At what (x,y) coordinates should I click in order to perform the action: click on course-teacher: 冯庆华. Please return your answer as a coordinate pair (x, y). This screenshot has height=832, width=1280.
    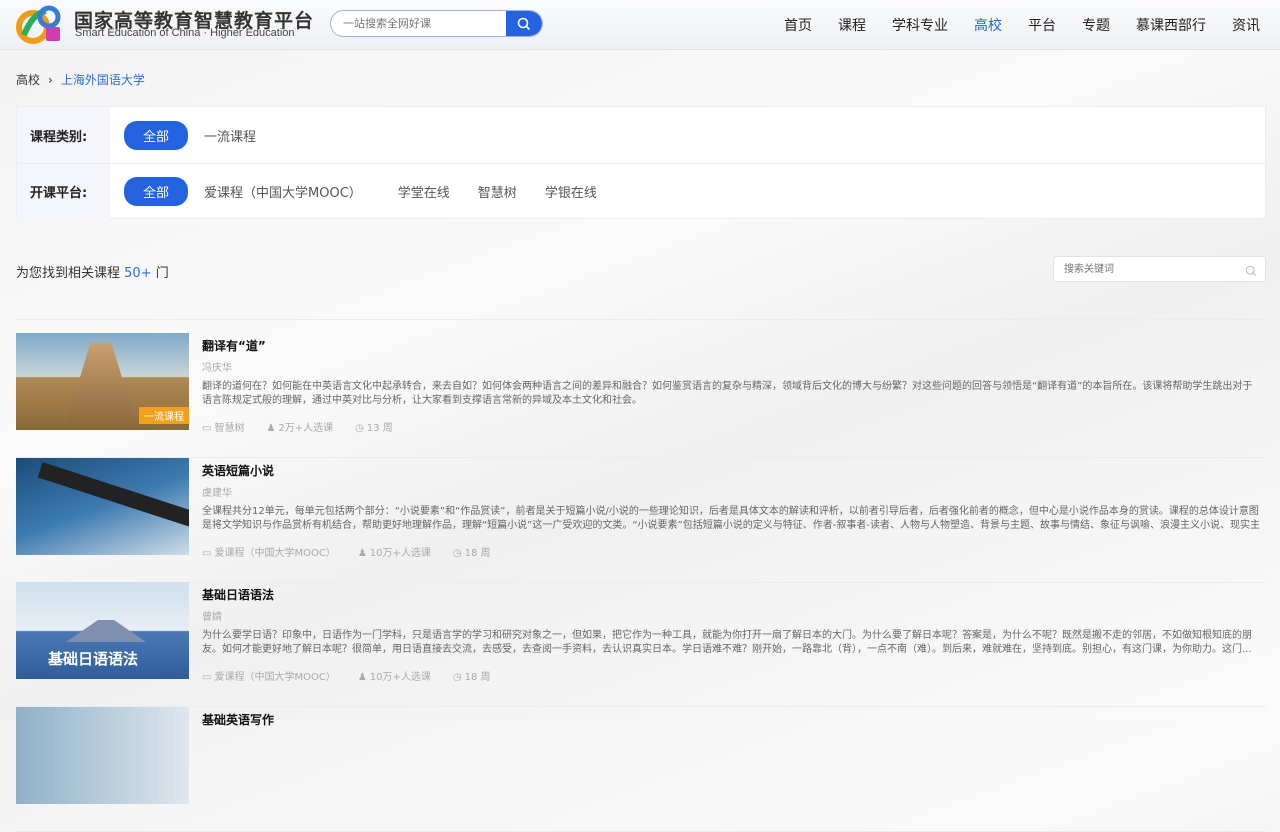
    Looking at the image, I should click on (217, 368).